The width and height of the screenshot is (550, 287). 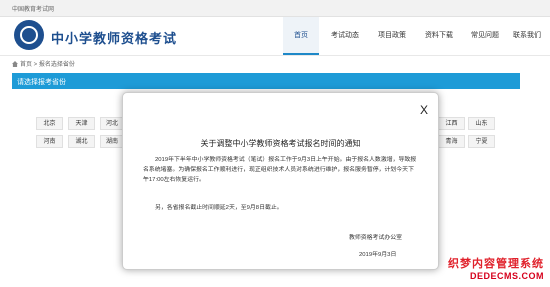 I want to click on nav-downloads: 资料下载, so click(x=439, y=36).